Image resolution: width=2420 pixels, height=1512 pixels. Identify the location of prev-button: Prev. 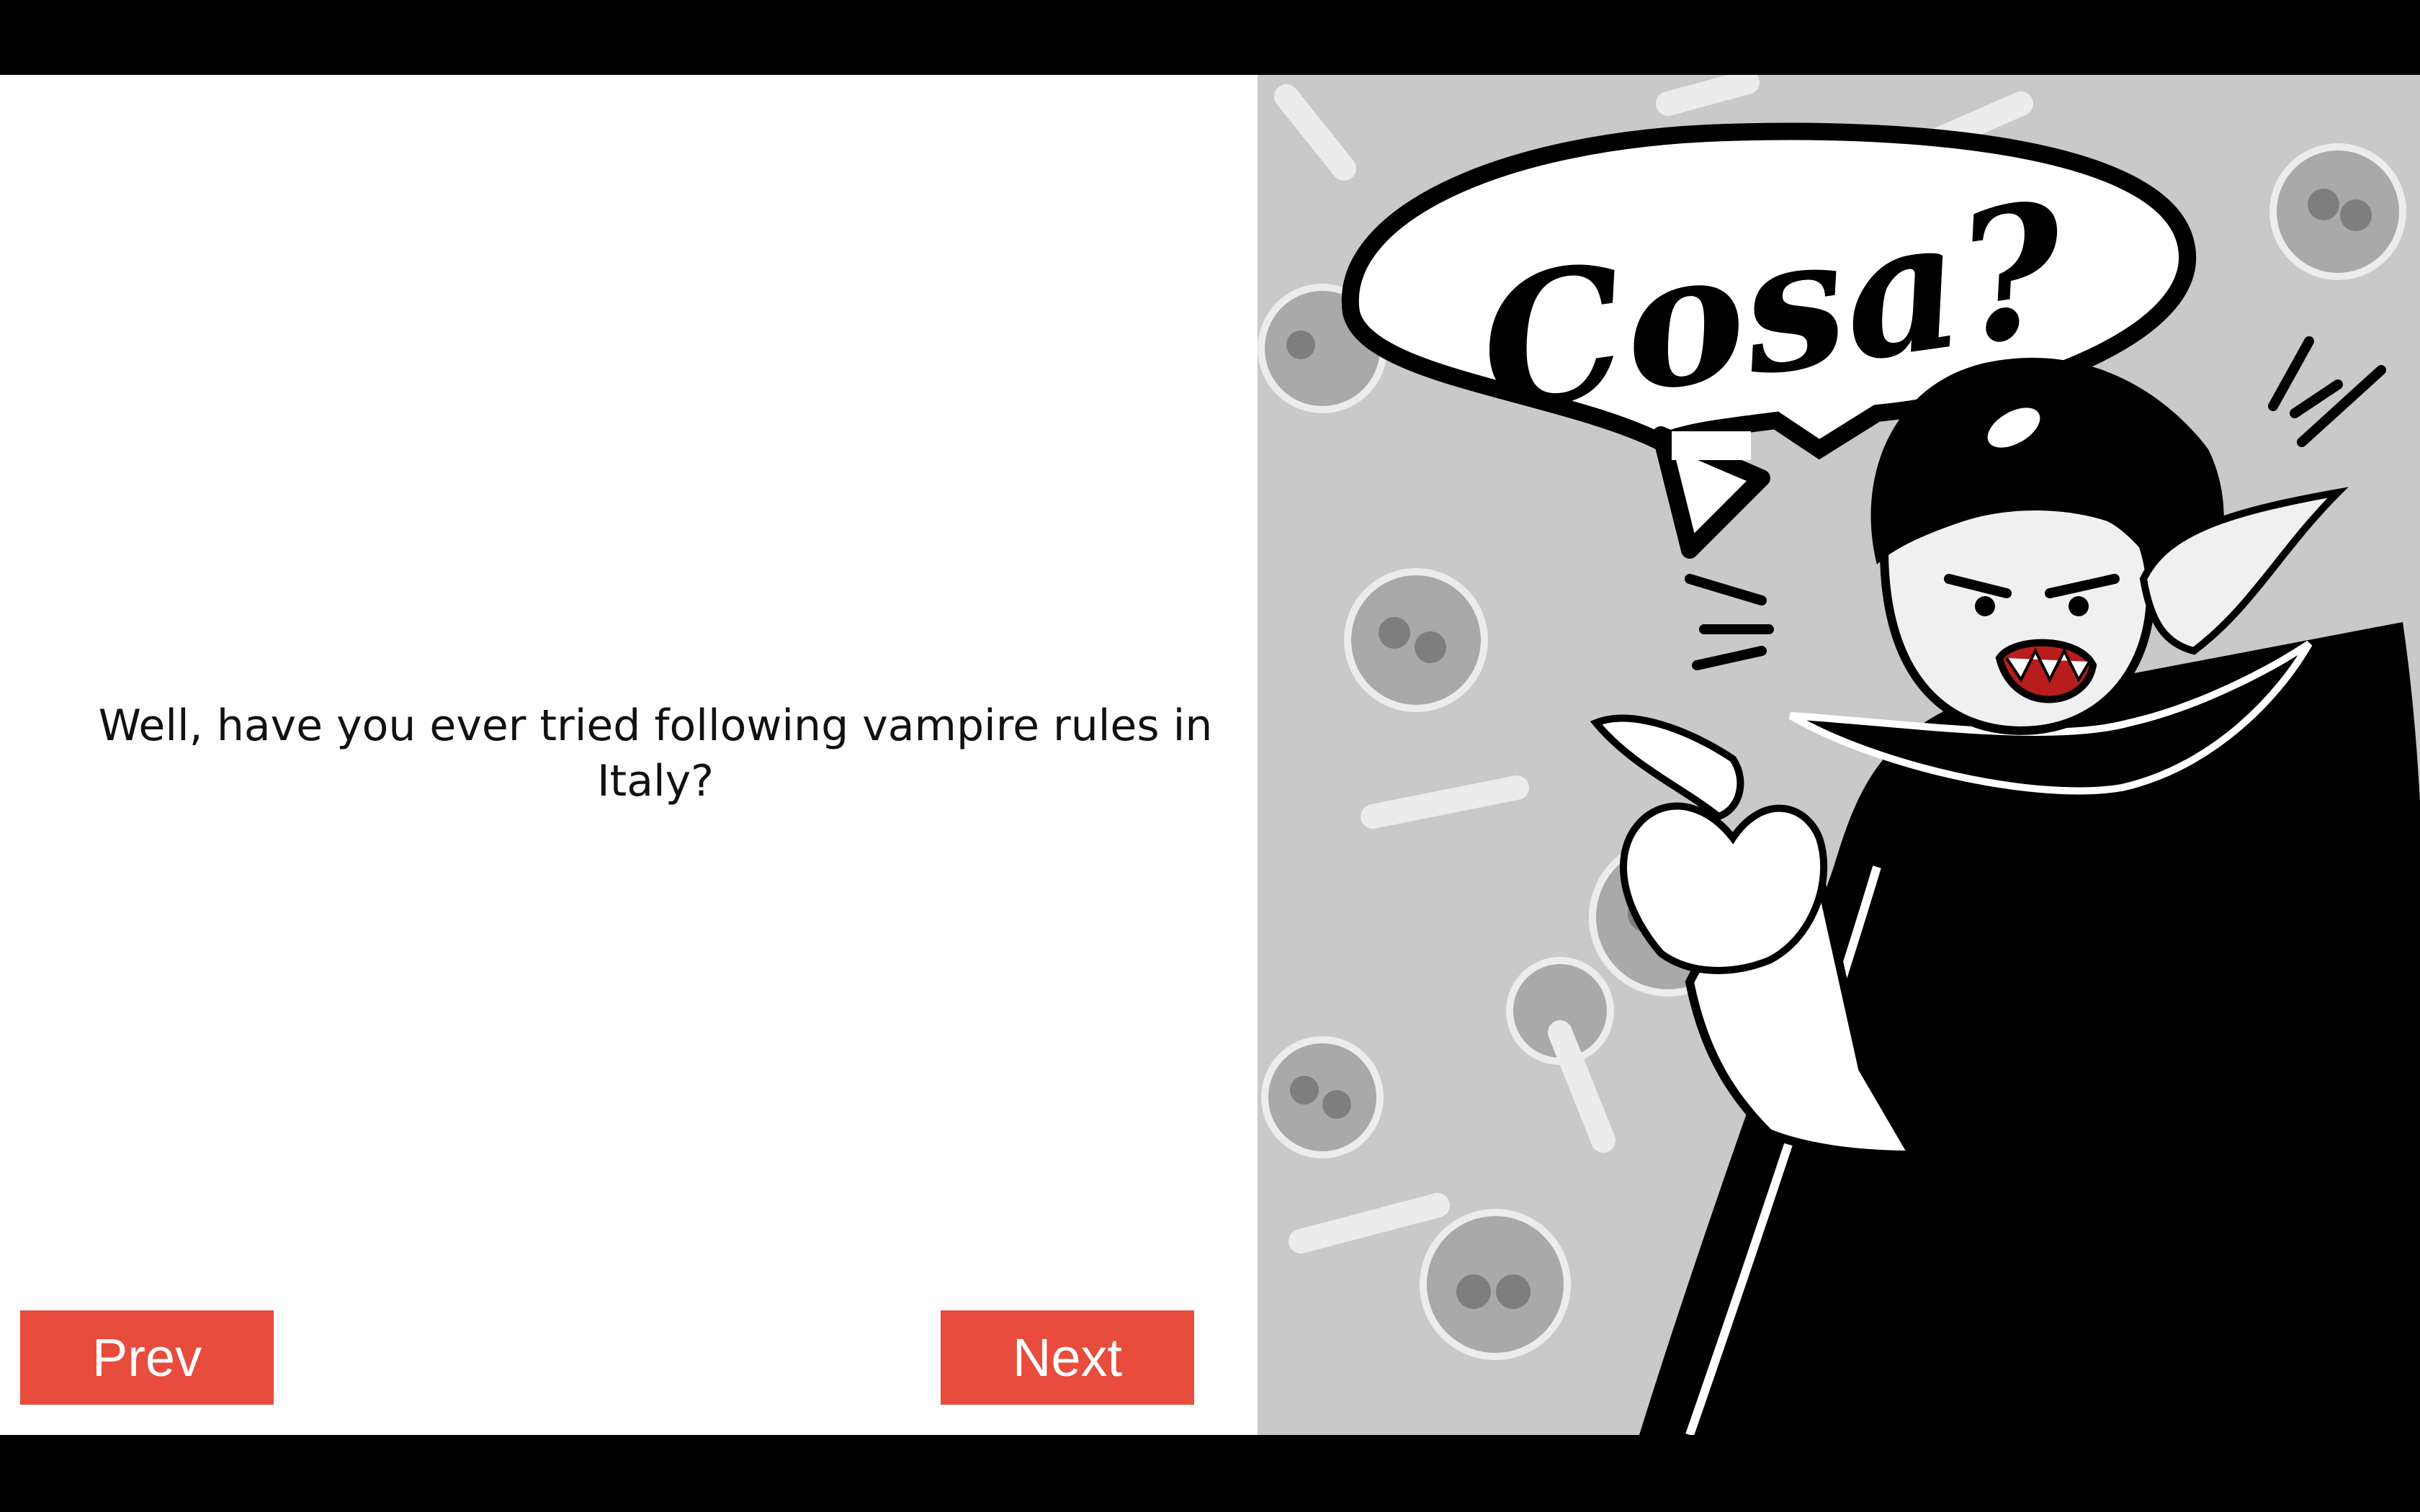
(147, 1357).